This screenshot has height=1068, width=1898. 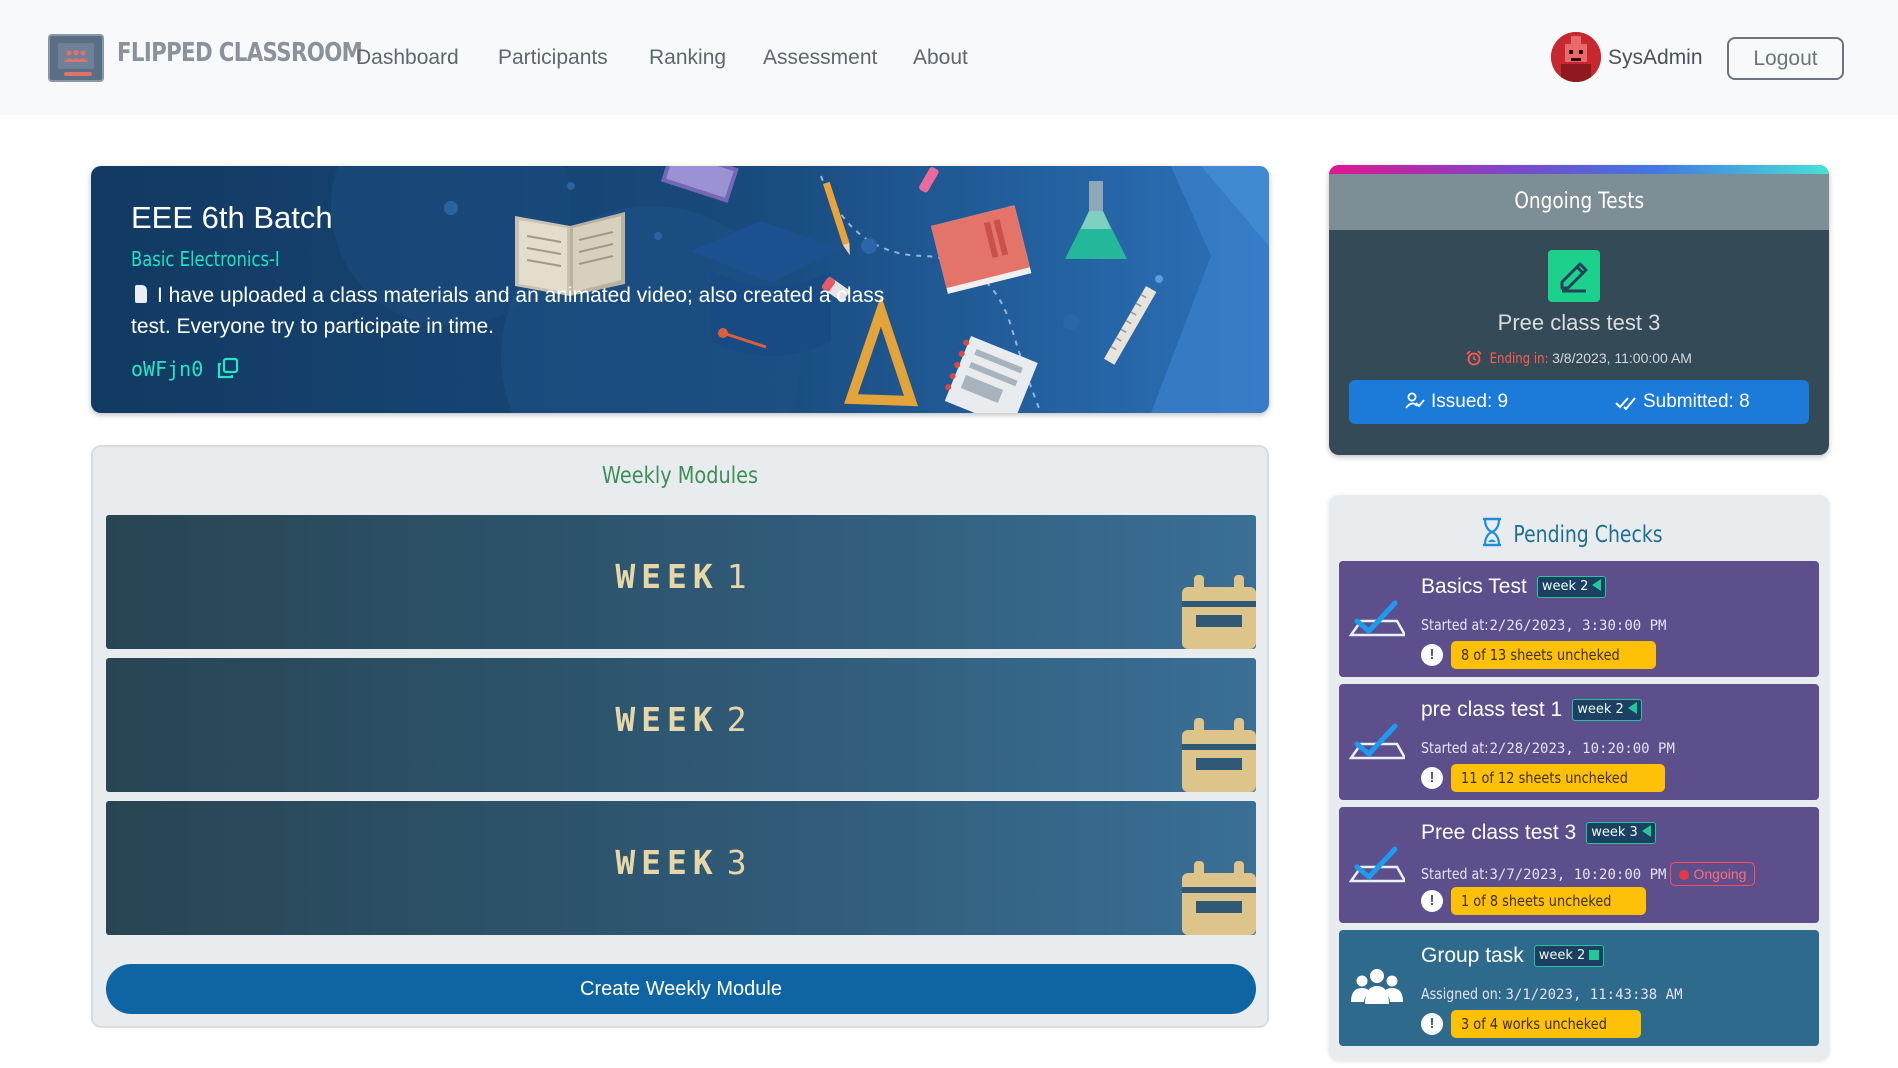 What do you see at coordinates (1713, 874) in the screenshot?
I see `ongoing-status-badge: Ongoing` at bounding box center [1713, 874].